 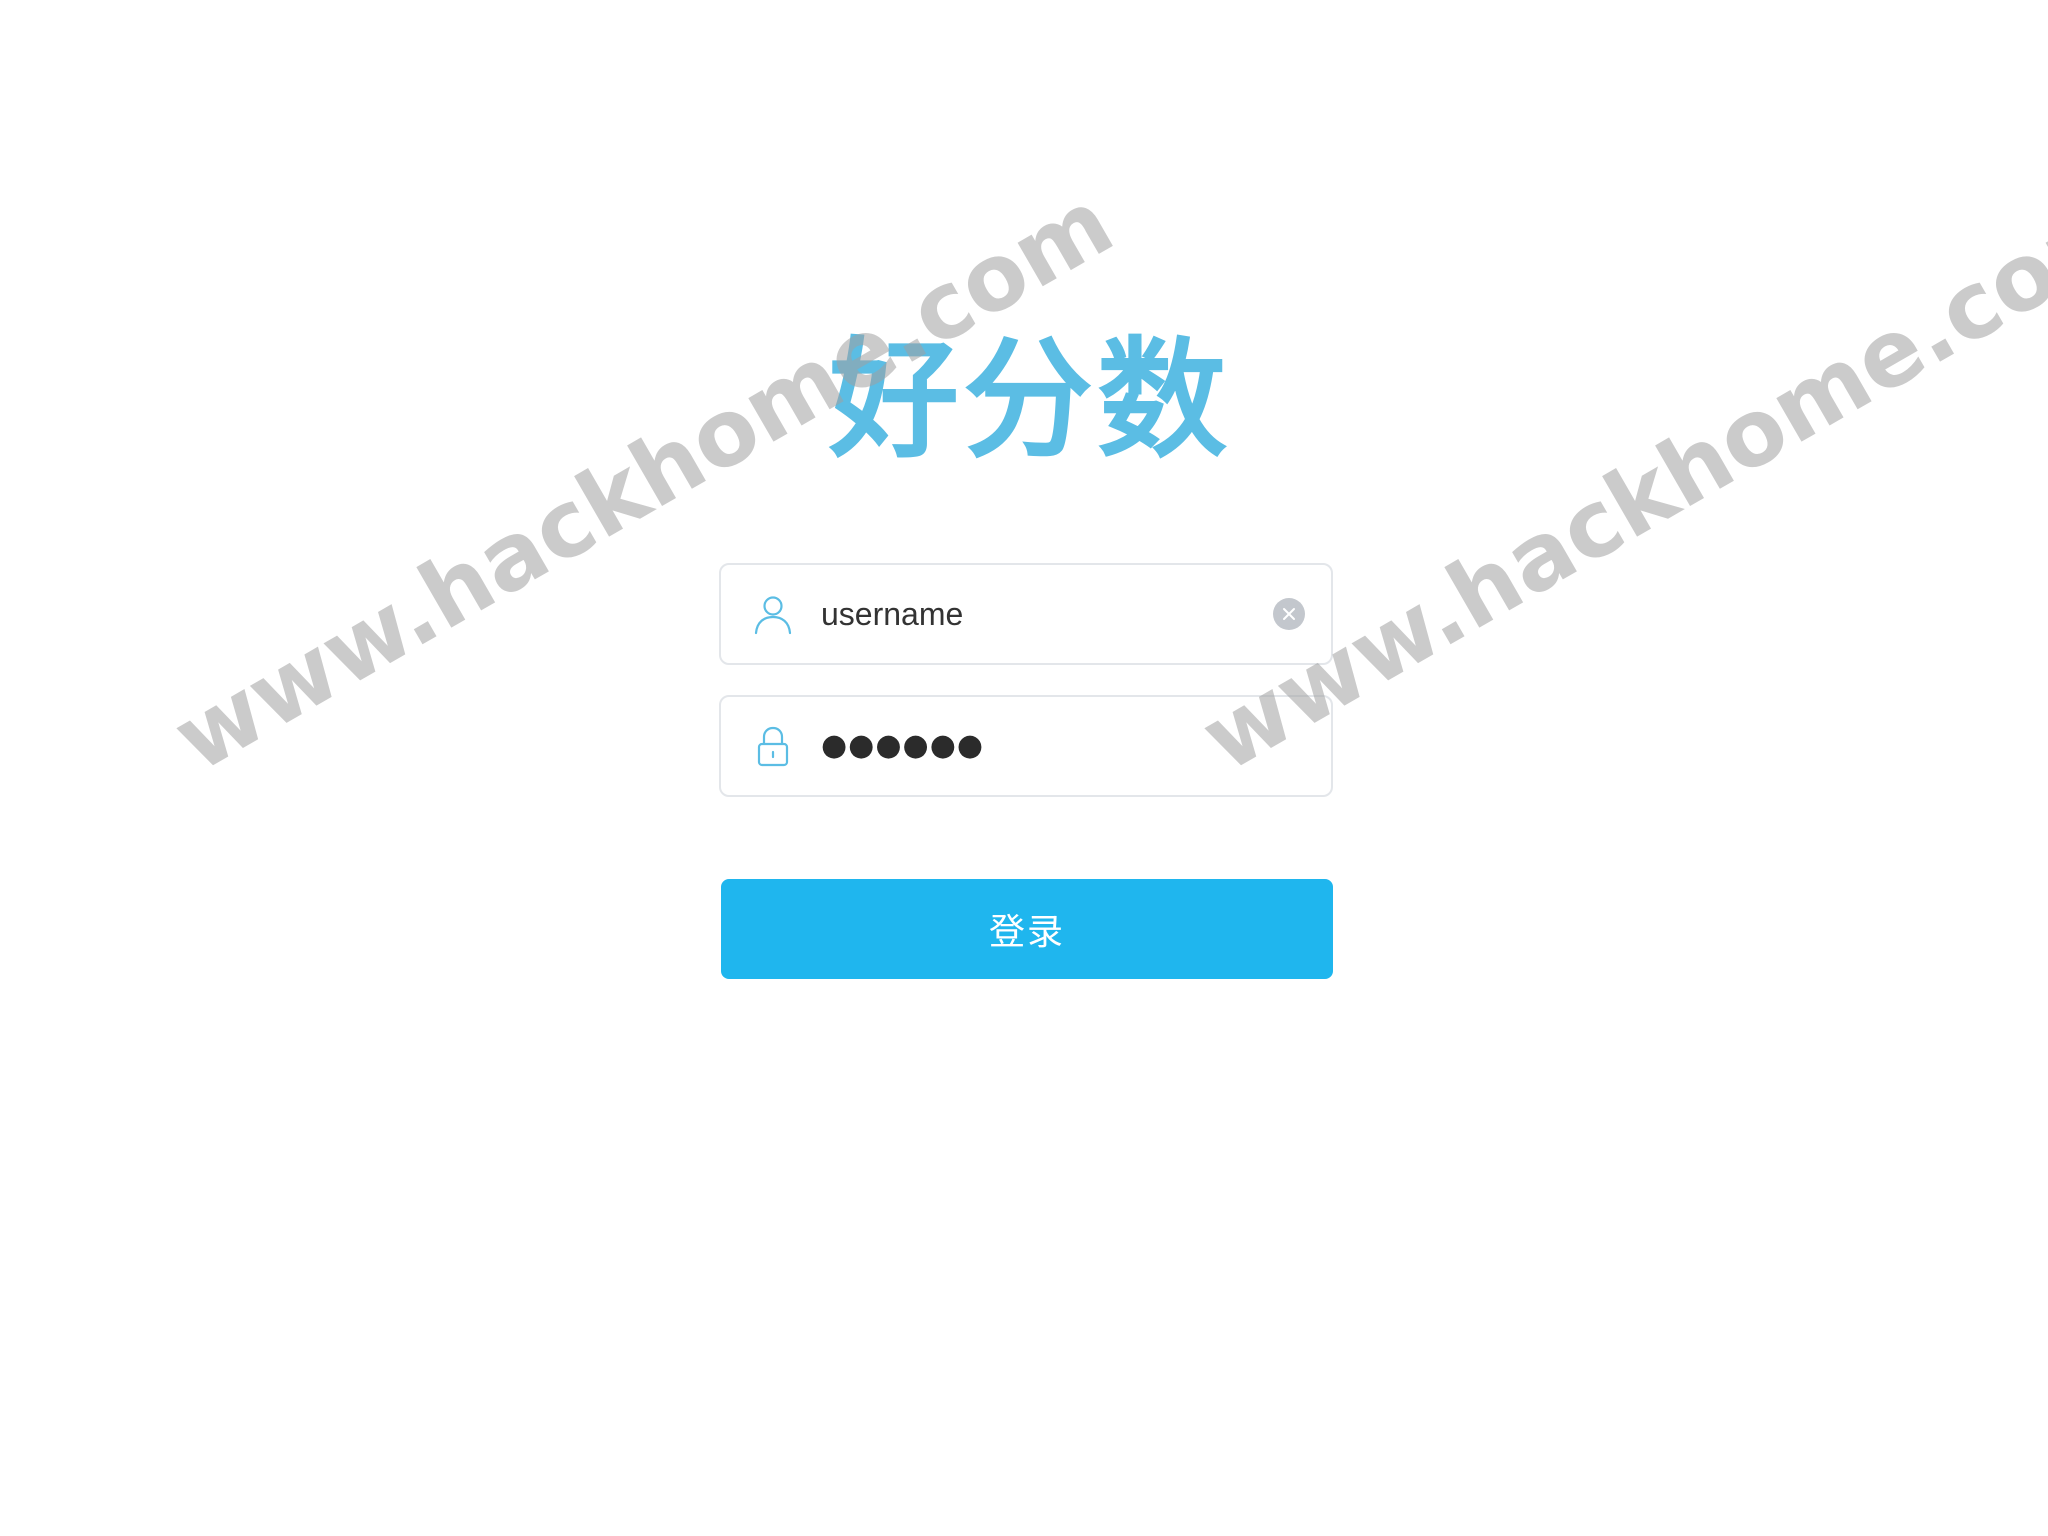 I want to click on lock-icon, so click(x=773, y=746).